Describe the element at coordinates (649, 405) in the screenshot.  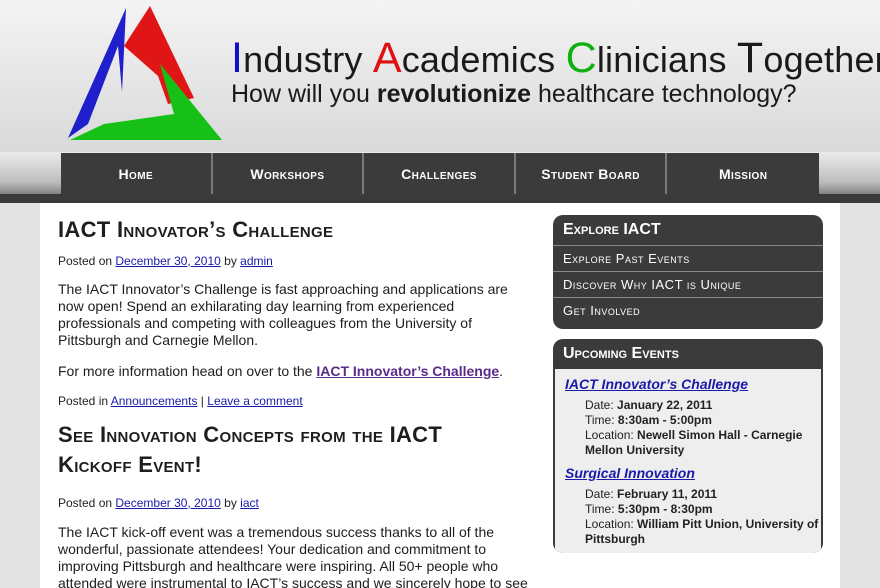
I see `event-date: Date: January 22, 2011` at that location.